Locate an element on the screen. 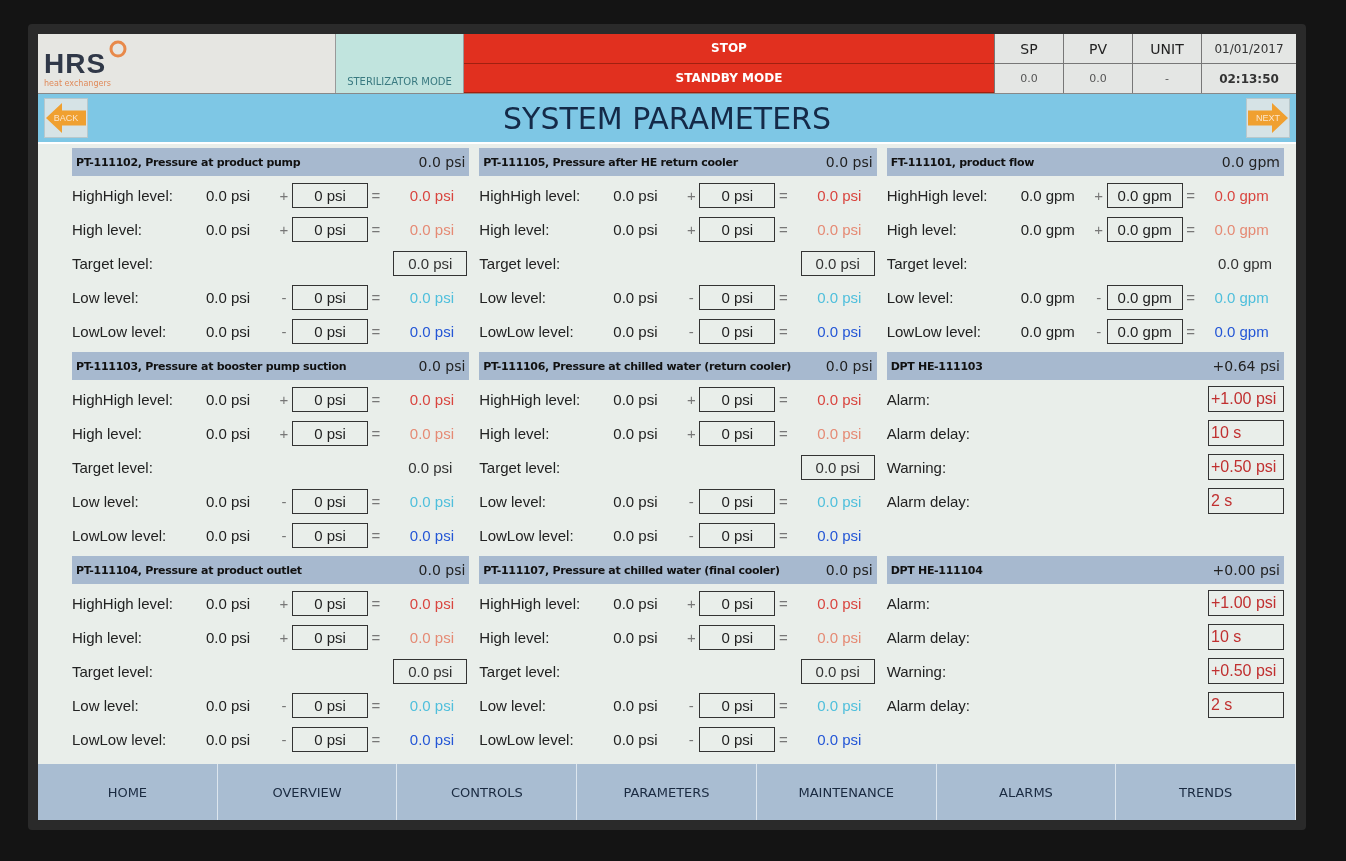 The height and width of the screenshot is (861, 1346). row-label: Alarm: is located at coordinates (908, 399).